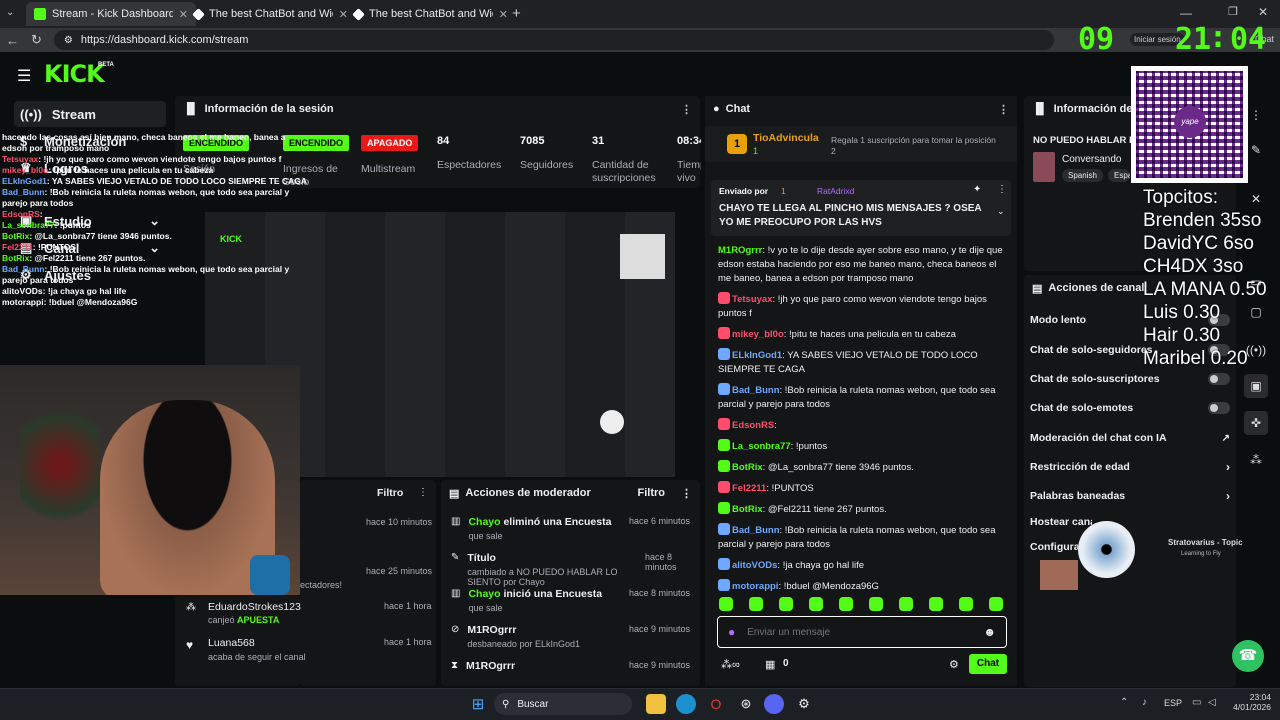 Image resolution: width=1280 pixels, height=720 pixels. Describe the element at coordinates (563, 704) in the screenshot. I see `taskbar-search: ⚲ Buscar` at that location.